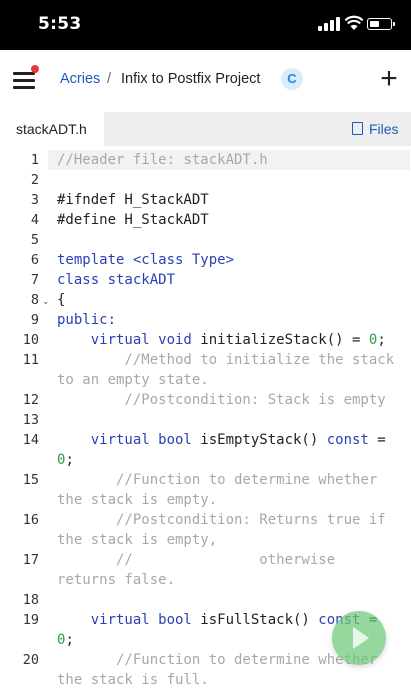 This screenshot has width=411, height=700. What do you see at coordinates (30, 660) in the screenshot?
I see `line-number: 20` at bounding box center [30, 660].